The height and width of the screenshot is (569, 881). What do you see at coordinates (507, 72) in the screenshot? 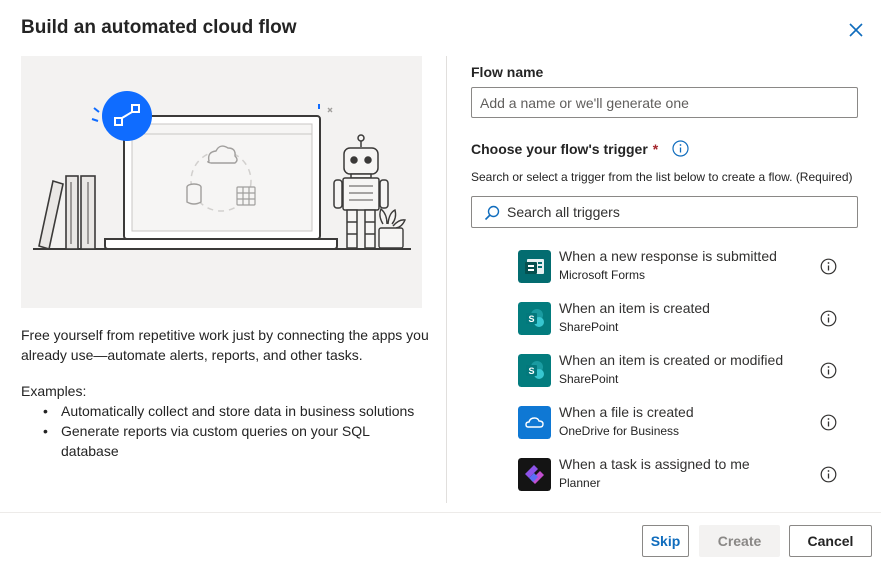
I see `flow-name-label: Flow name` at bounding box center [507, 72].